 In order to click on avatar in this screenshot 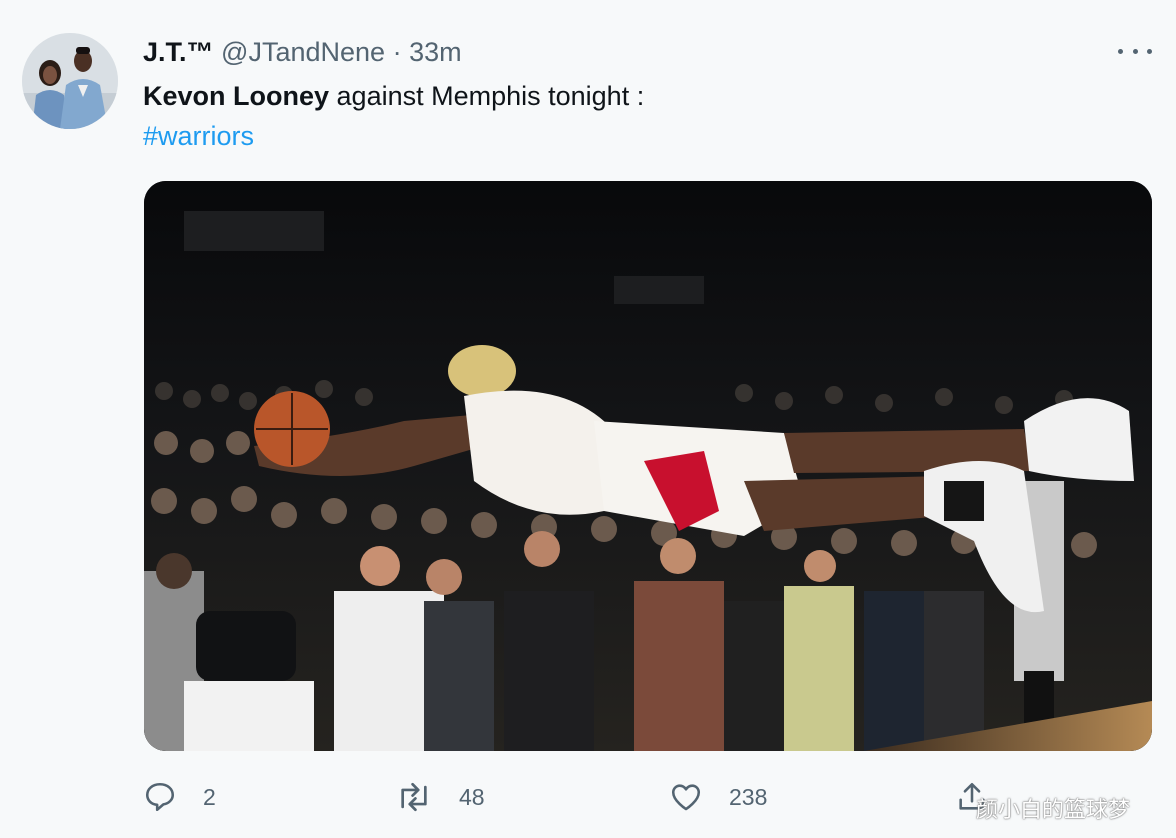, I will do `click(70, 81)`.